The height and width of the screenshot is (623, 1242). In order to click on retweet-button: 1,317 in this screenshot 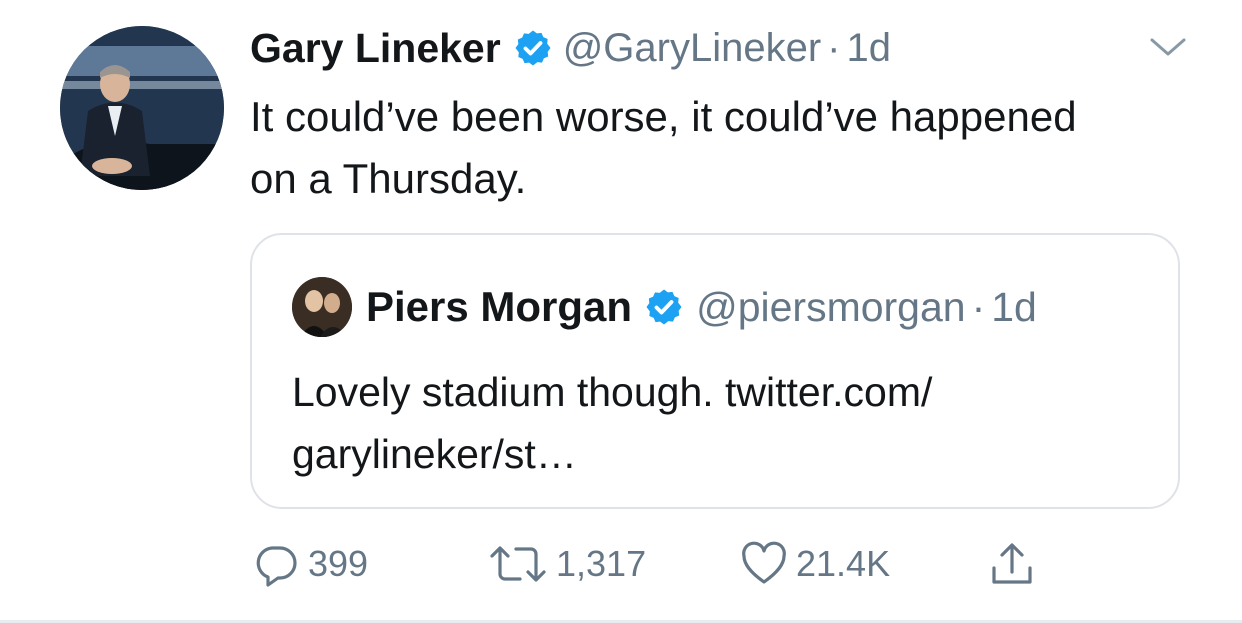, I will do `click(567, 564)`.